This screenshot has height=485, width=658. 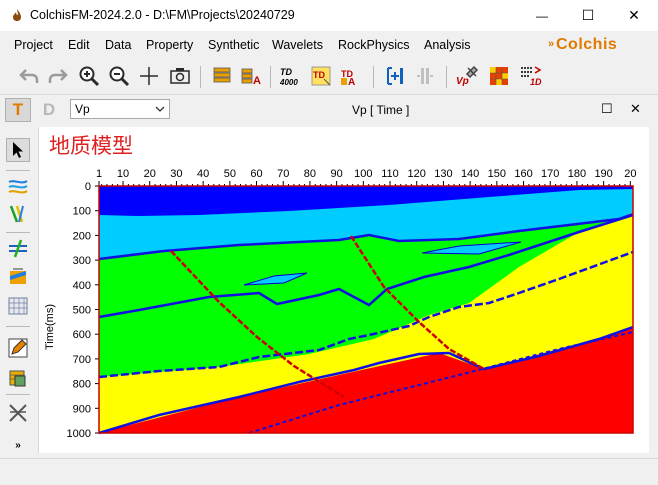 What do you see at coordinates (443, 174) in the screenshot?
I see `x-tick-label: 130` at bounding box center [443, 174].